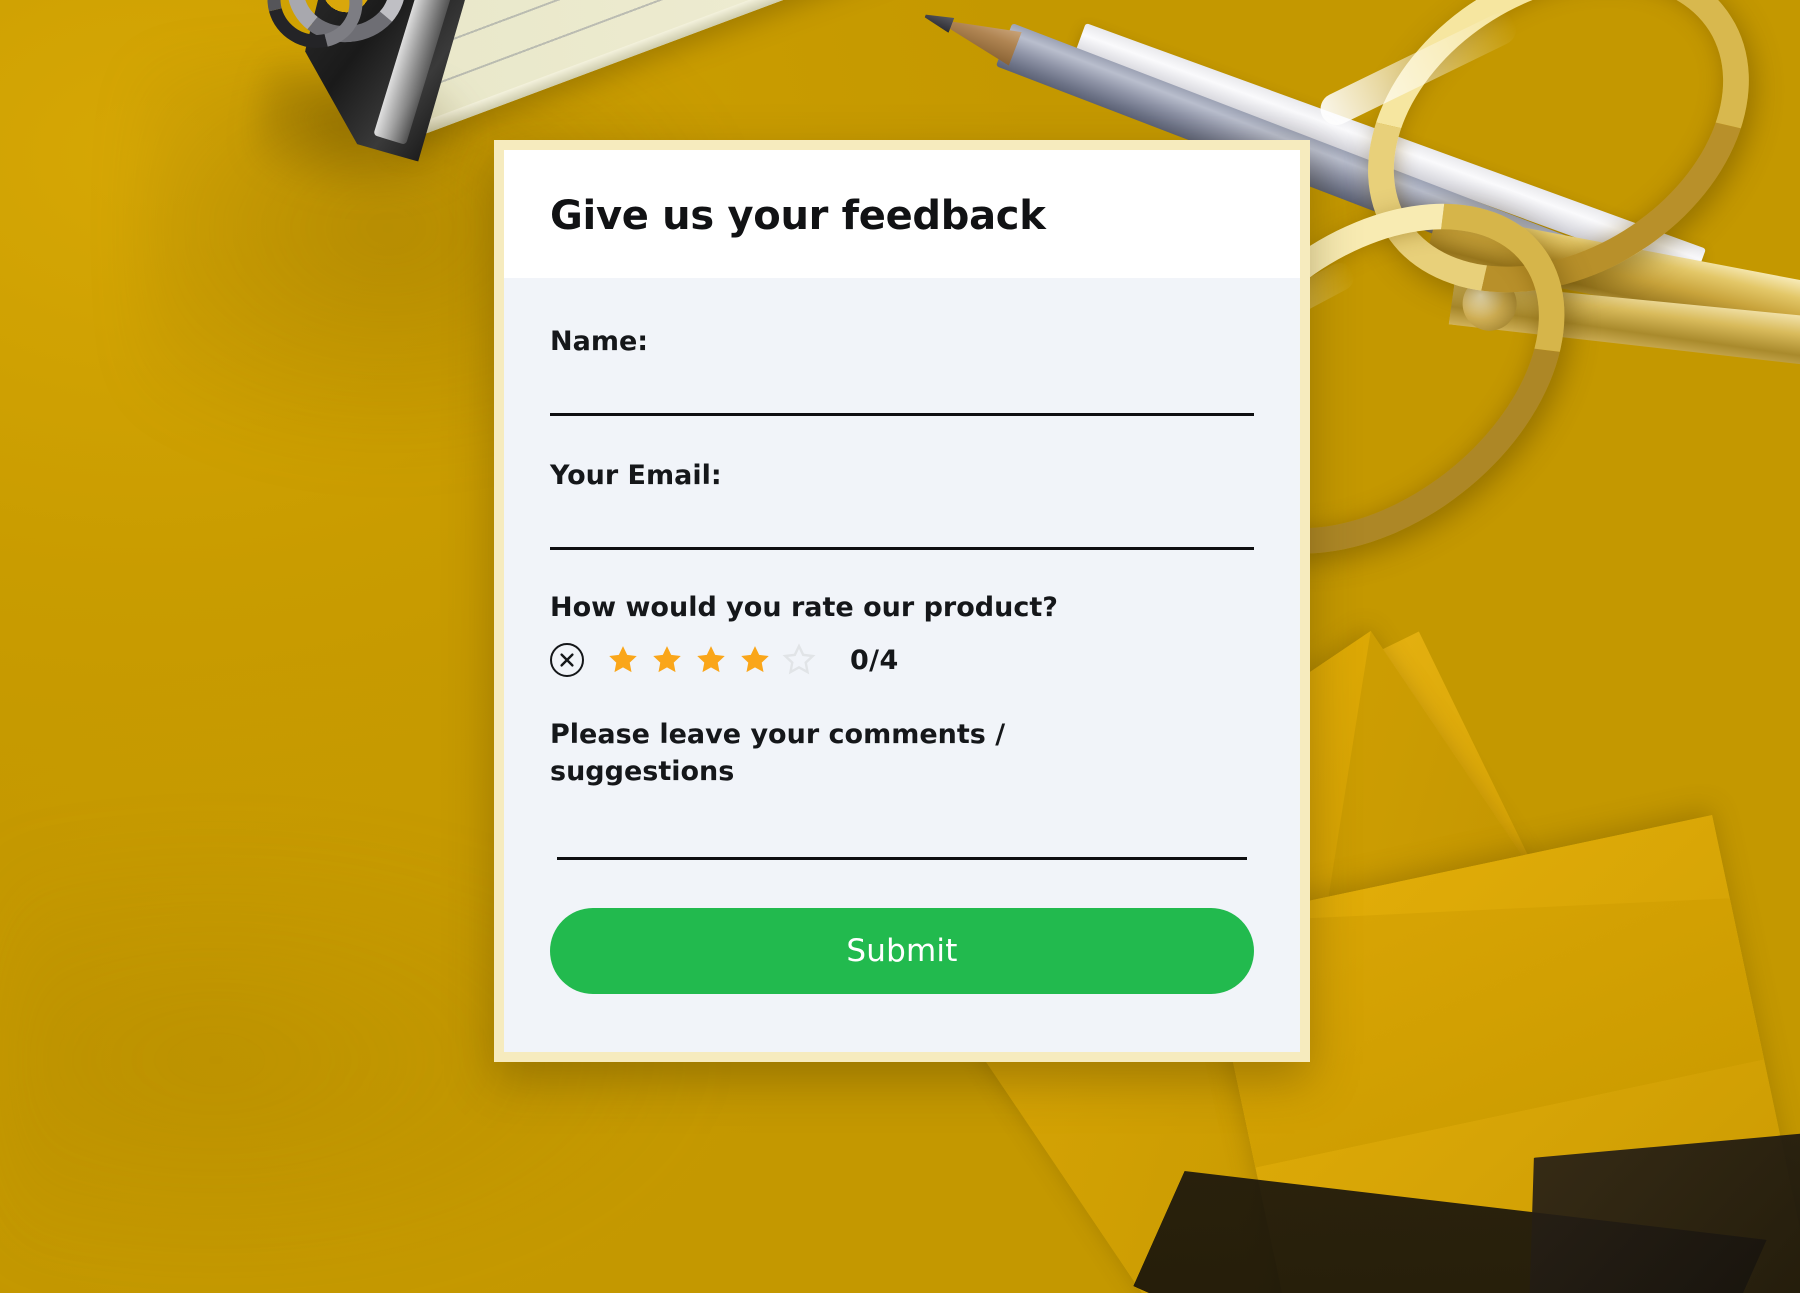 The height and width of the screenshot is (1293, 1800). Describe the element at coordinates (902, 846) in the screenshot. I see `comments-input` at that location.